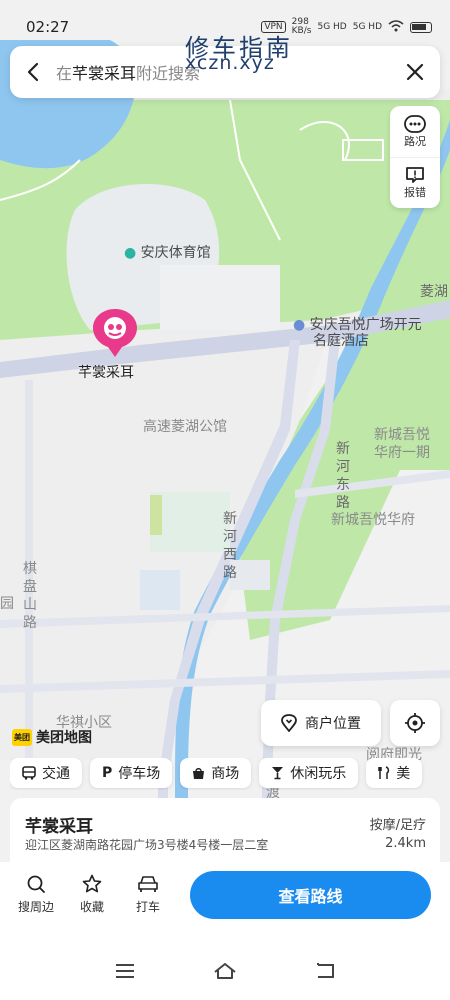  What do you see at coordinates (130, 253) in the screenshot?
I see `stadium-icon: ●` at bounding box center [130, 253].